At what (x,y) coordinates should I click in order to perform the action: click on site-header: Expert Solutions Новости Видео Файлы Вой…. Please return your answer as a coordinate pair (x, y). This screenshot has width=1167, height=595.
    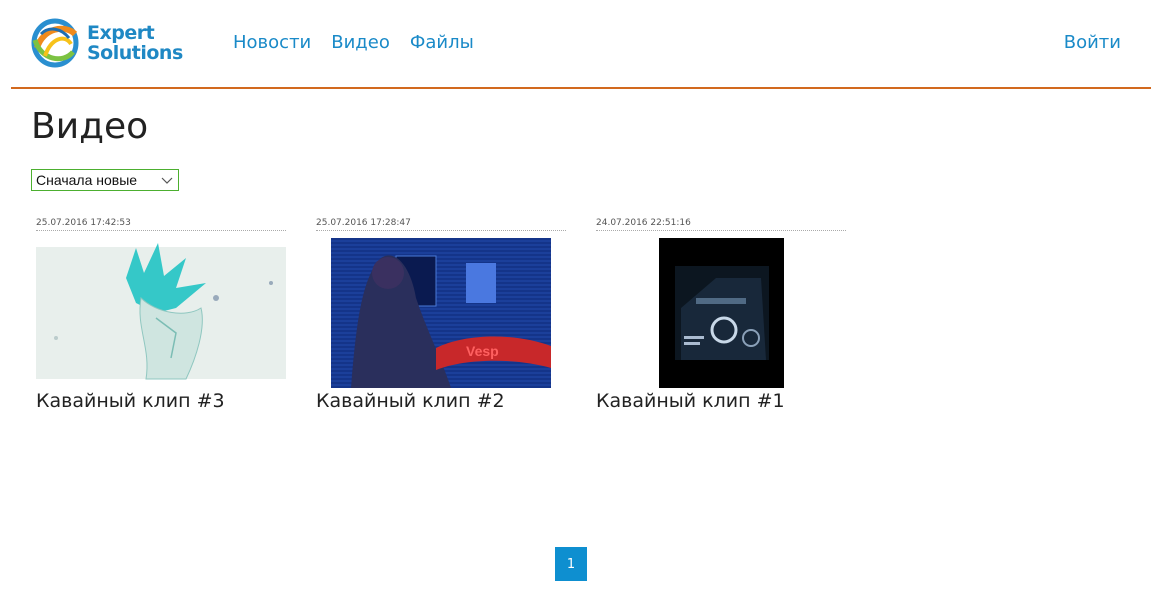
    Looking at the image, I should click on (581, 44).